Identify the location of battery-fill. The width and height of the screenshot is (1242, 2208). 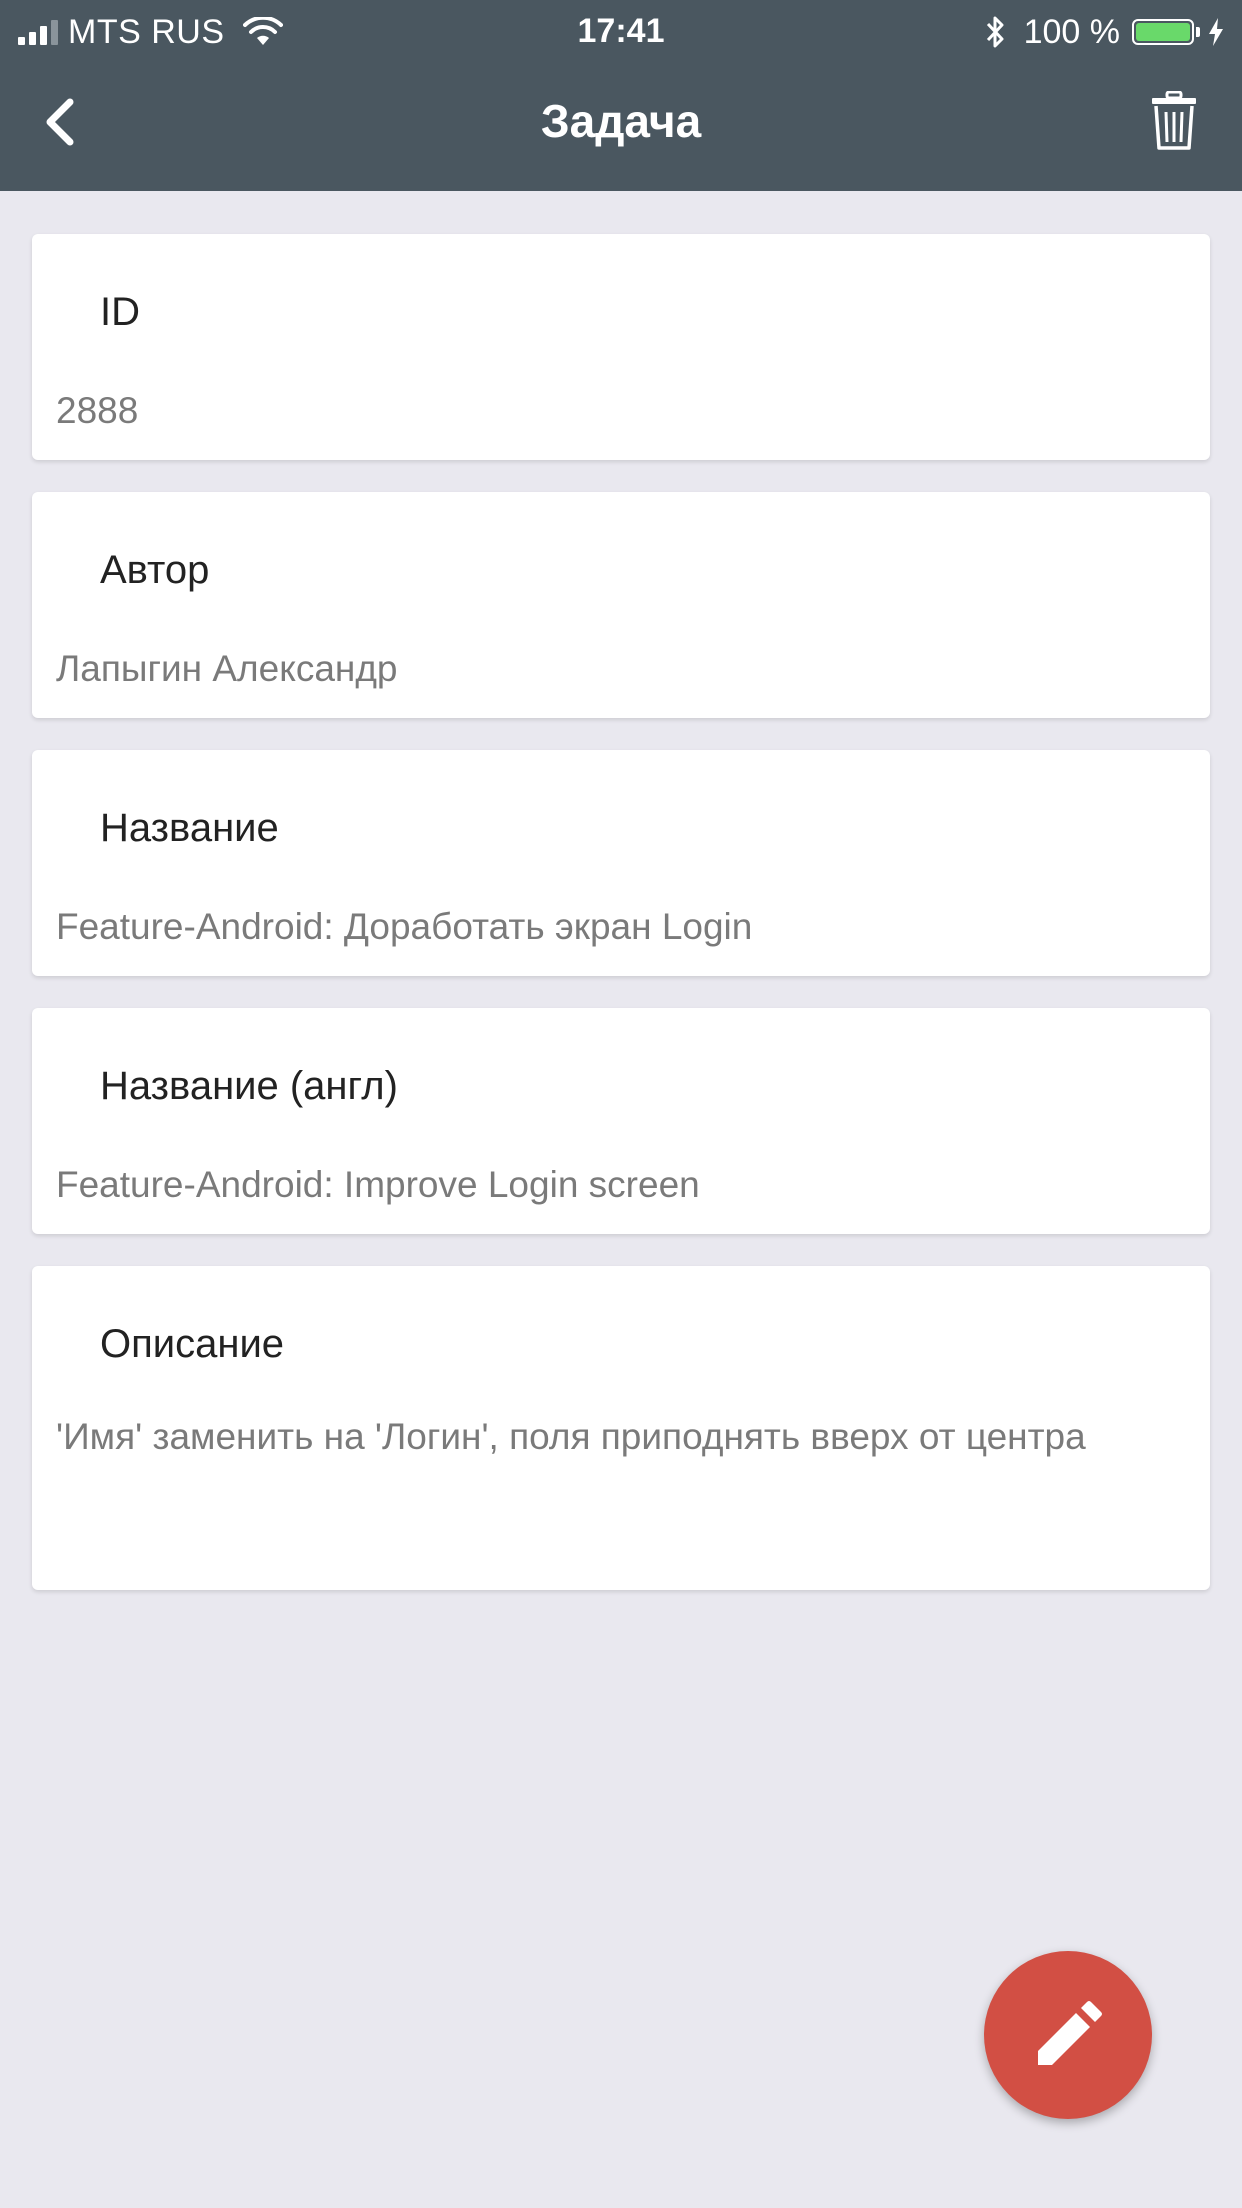
(1163, 32).